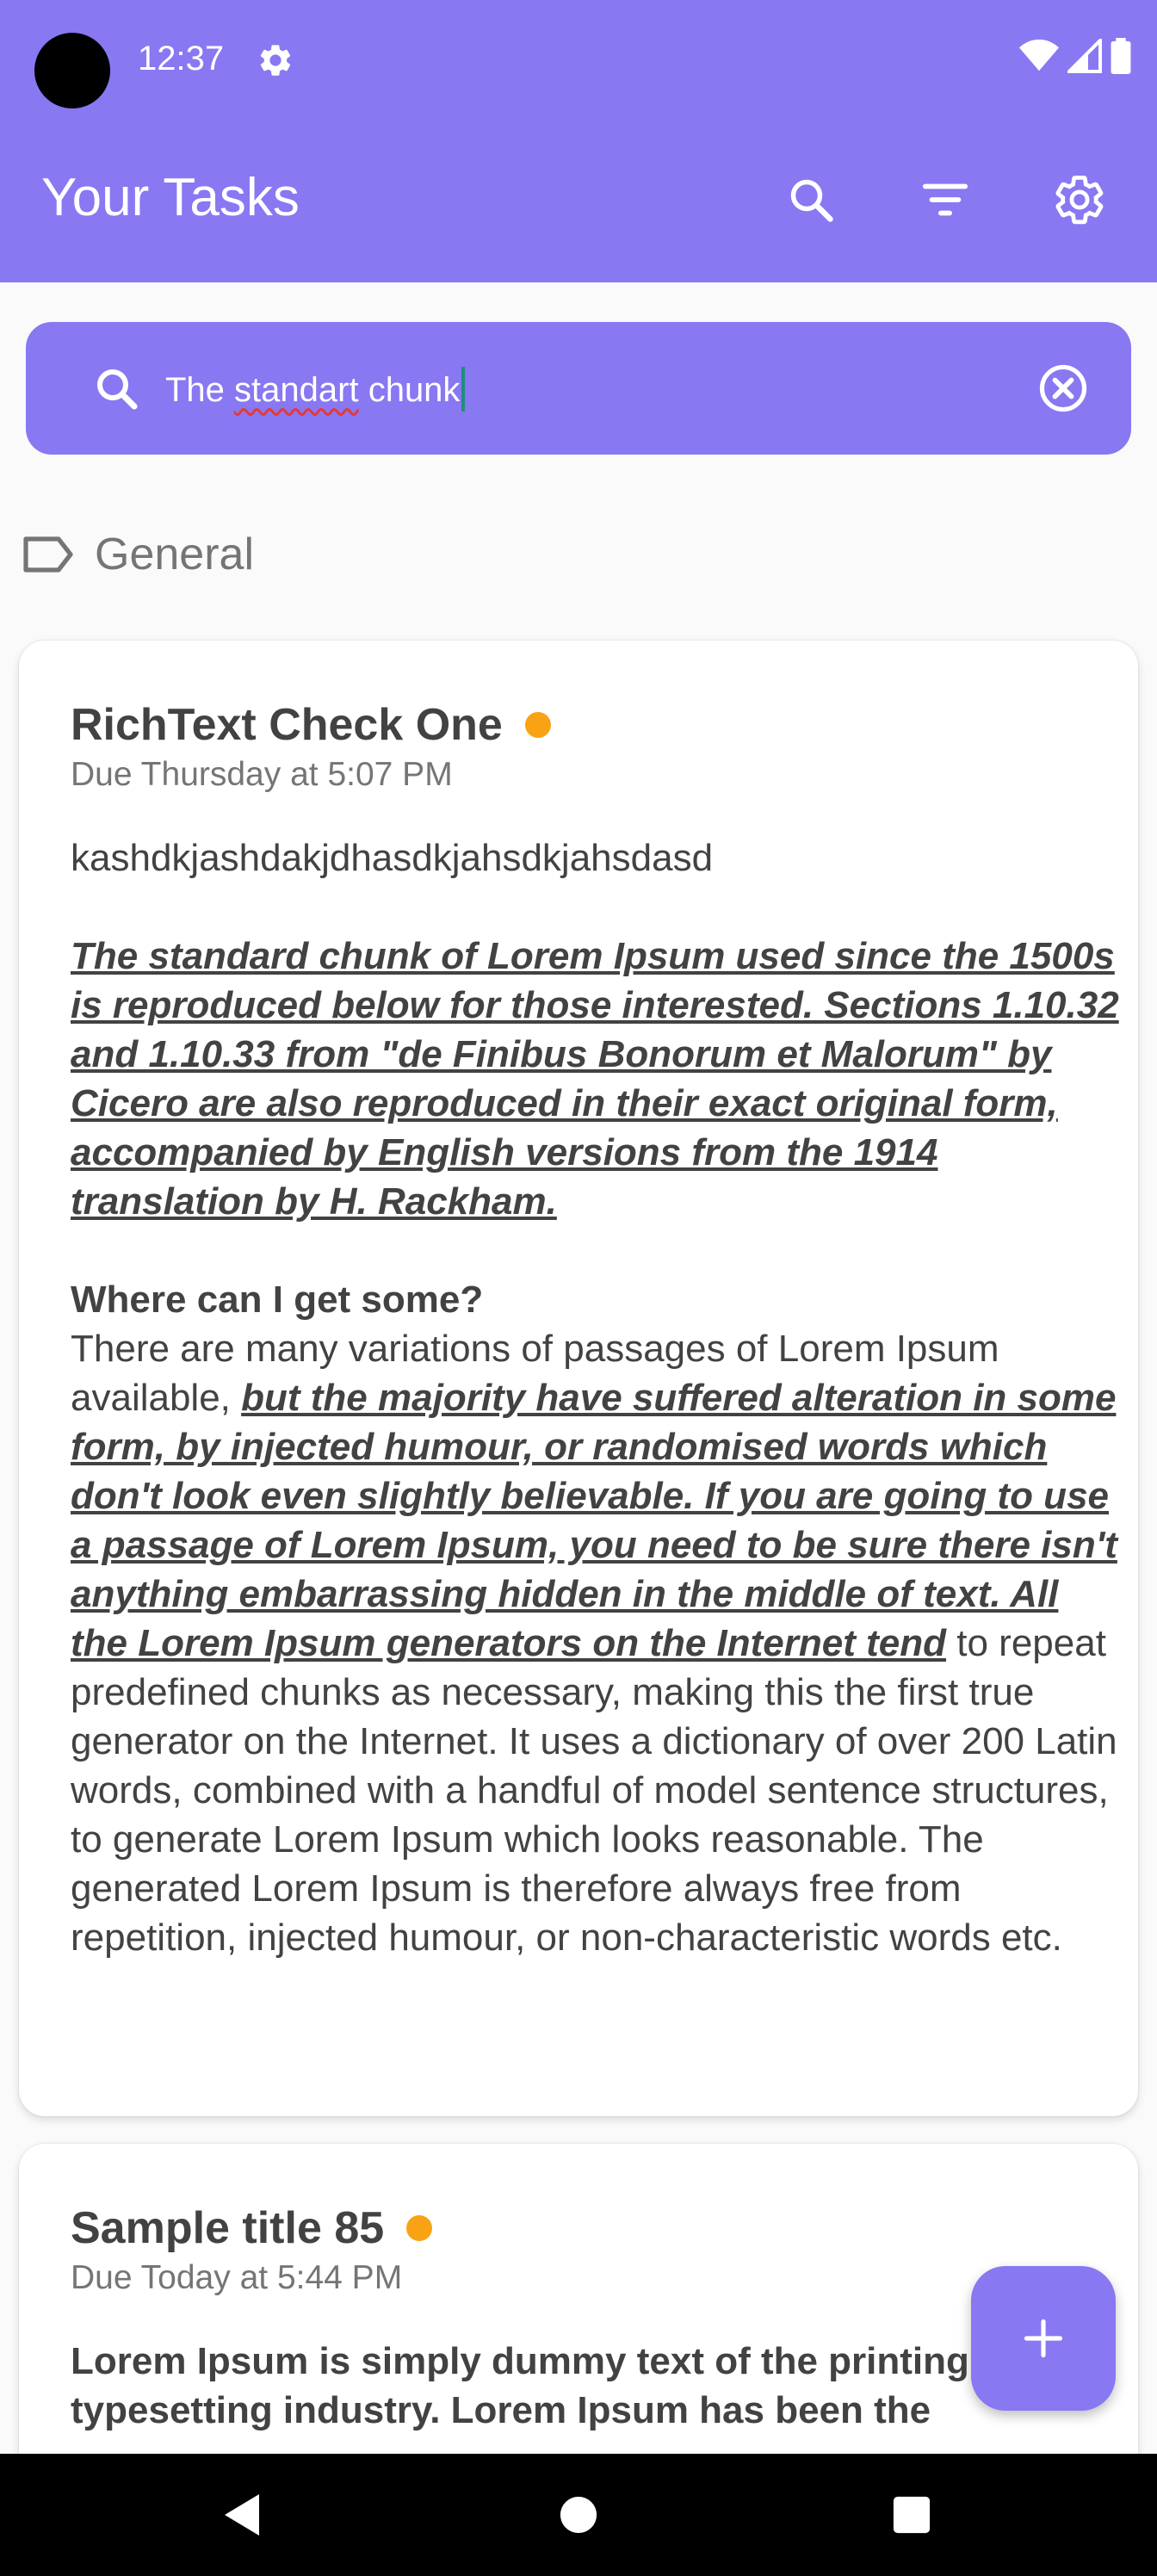  I want to click on filter-icon, so click(945, 199).